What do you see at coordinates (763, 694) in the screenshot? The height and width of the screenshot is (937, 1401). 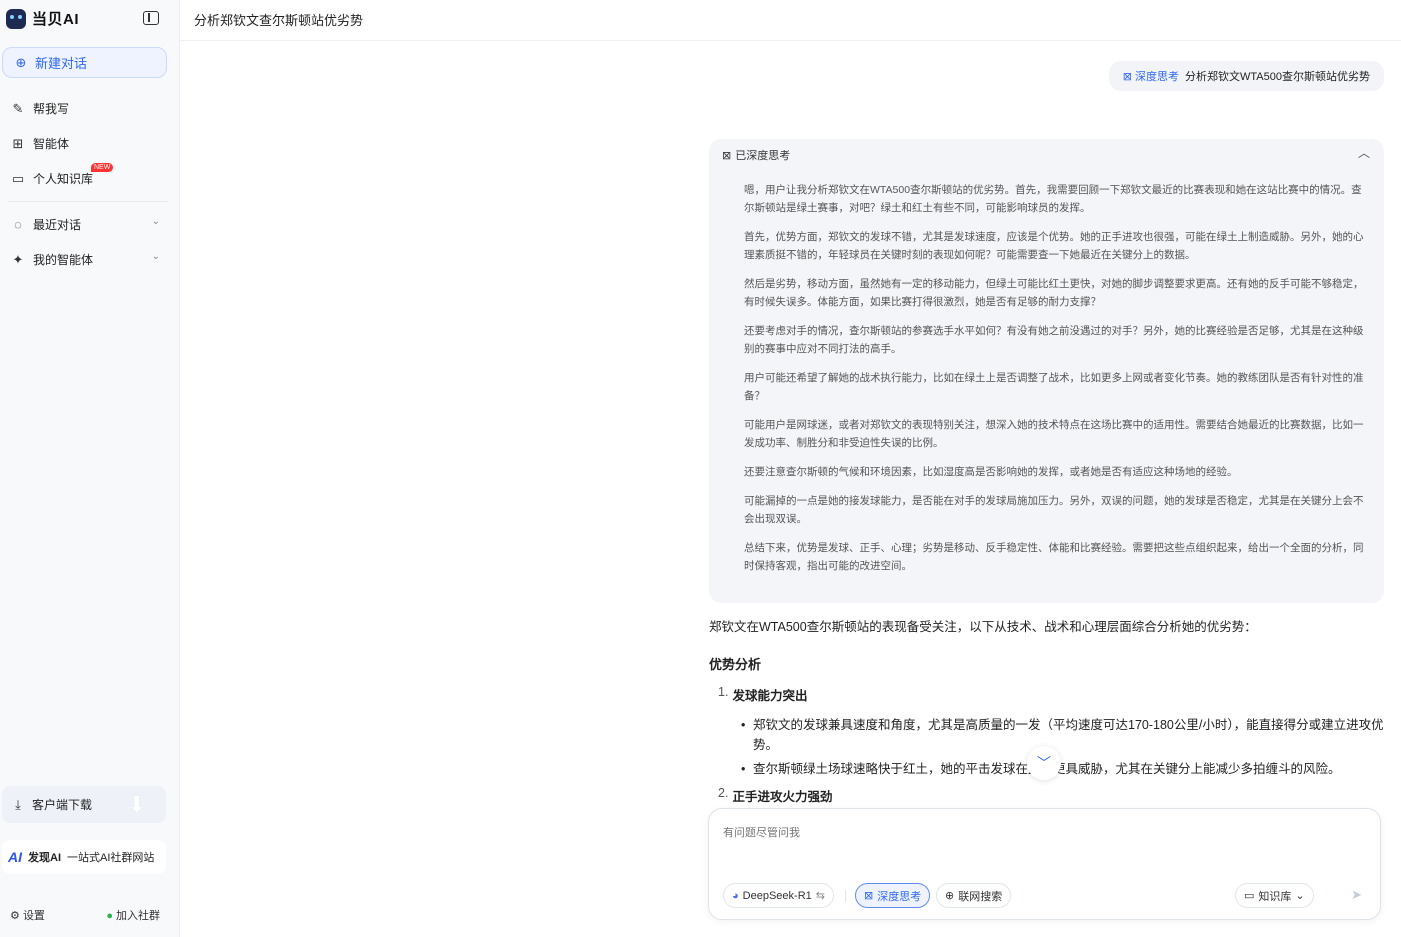 I see `point-heading: 1. 发球能力突出` at bounding box center [763, 694].